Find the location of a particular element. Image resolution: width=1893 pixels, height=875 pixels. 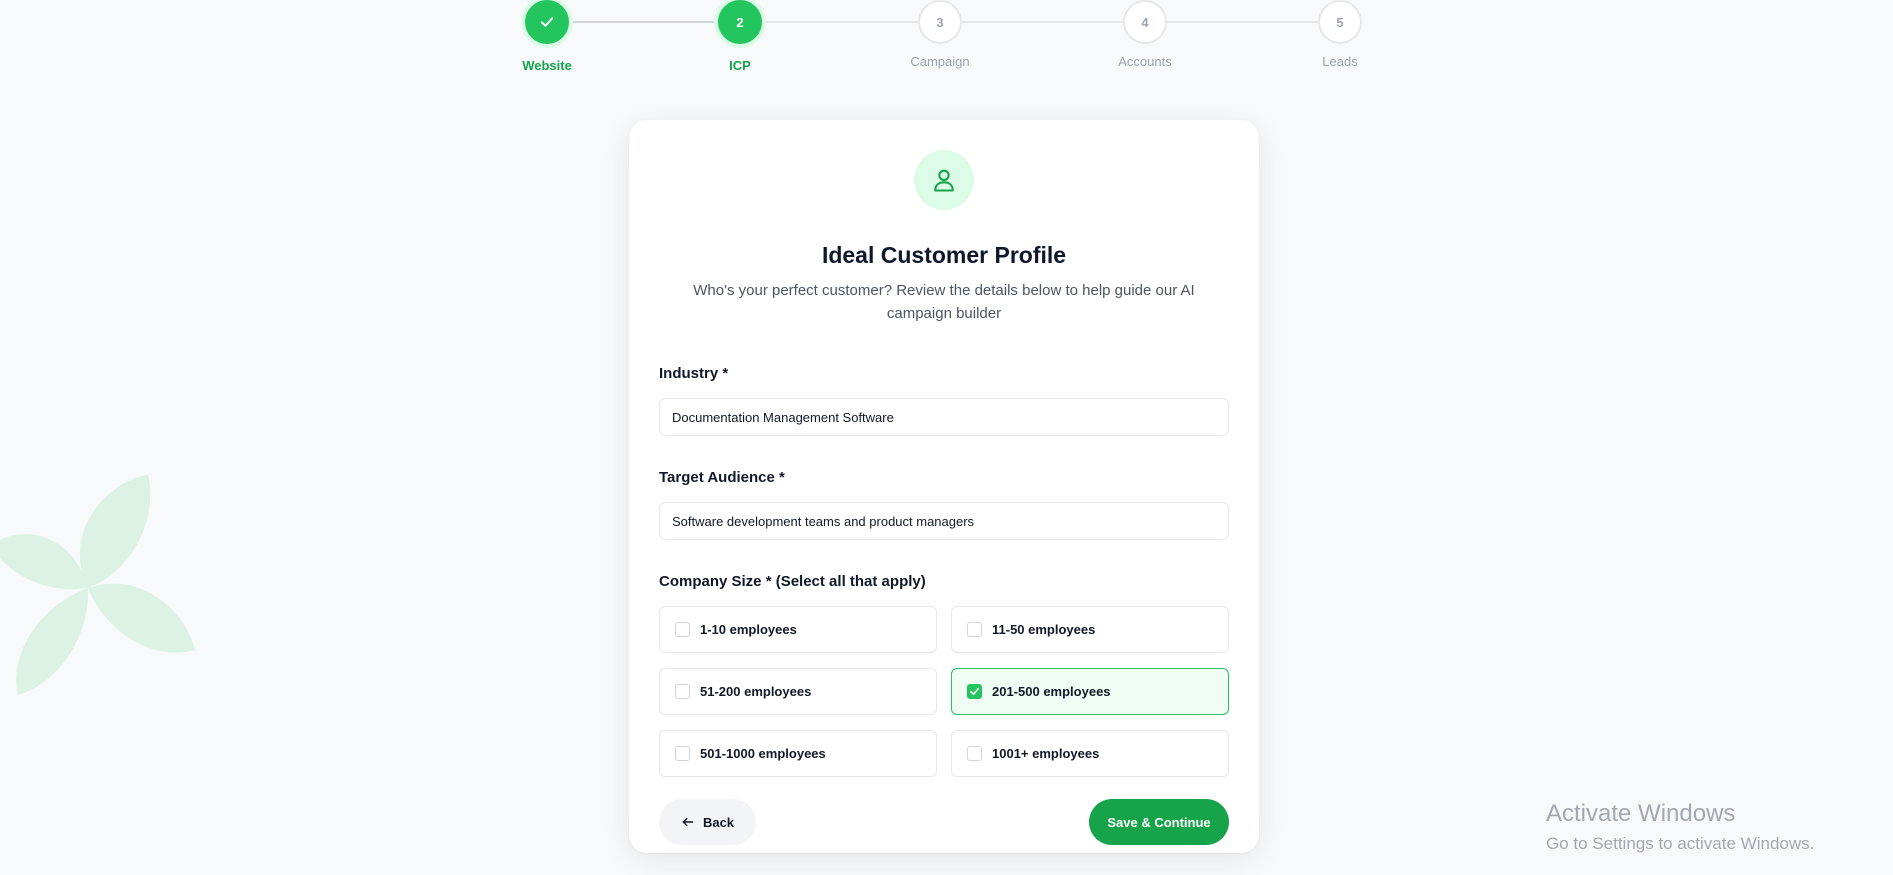

industry-value: Documentation Management Software is located at coordinates (783, 417).